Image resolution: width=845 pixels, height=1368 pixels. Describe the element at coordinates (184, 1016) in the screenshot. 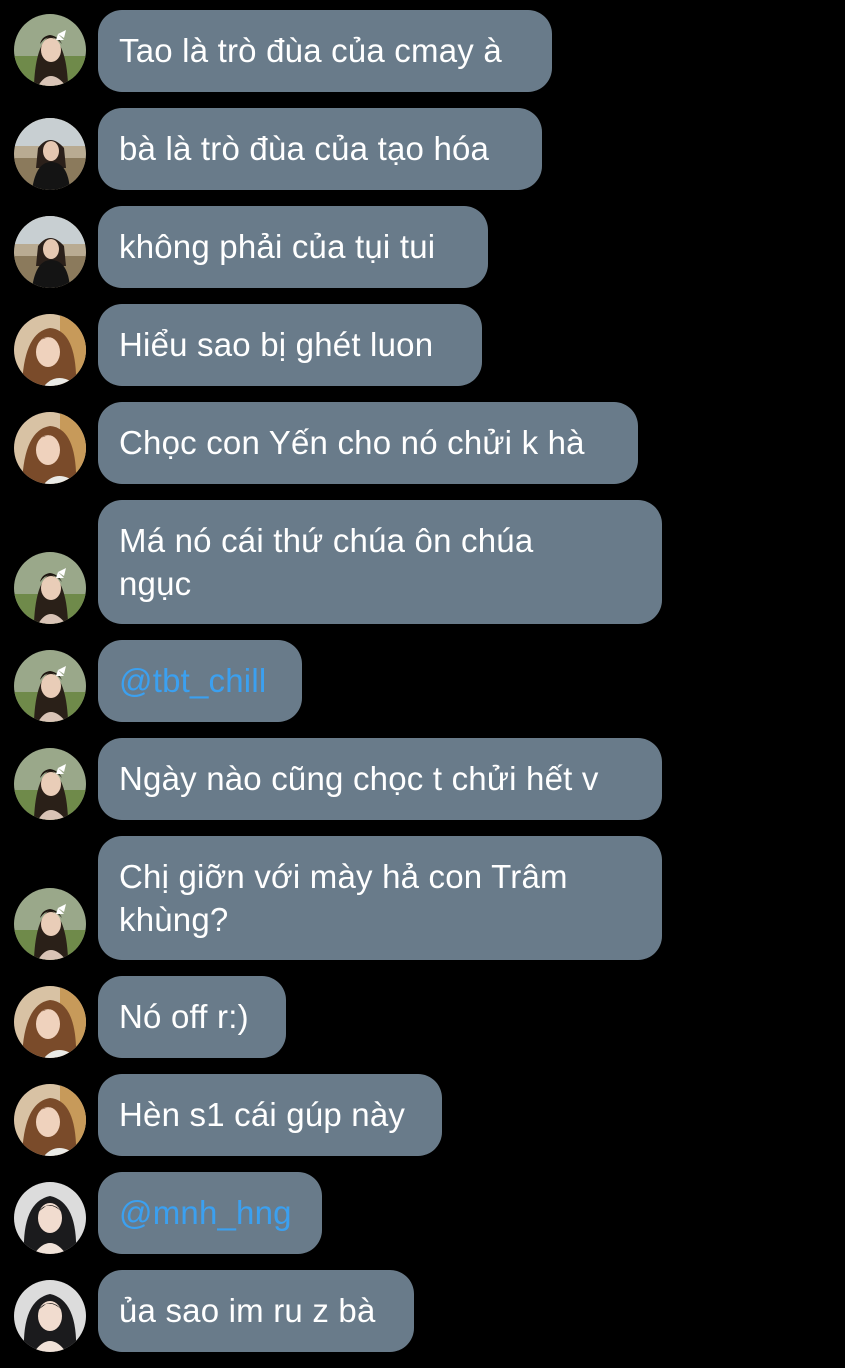

I see `message-text: Nó off r:)` at that location.